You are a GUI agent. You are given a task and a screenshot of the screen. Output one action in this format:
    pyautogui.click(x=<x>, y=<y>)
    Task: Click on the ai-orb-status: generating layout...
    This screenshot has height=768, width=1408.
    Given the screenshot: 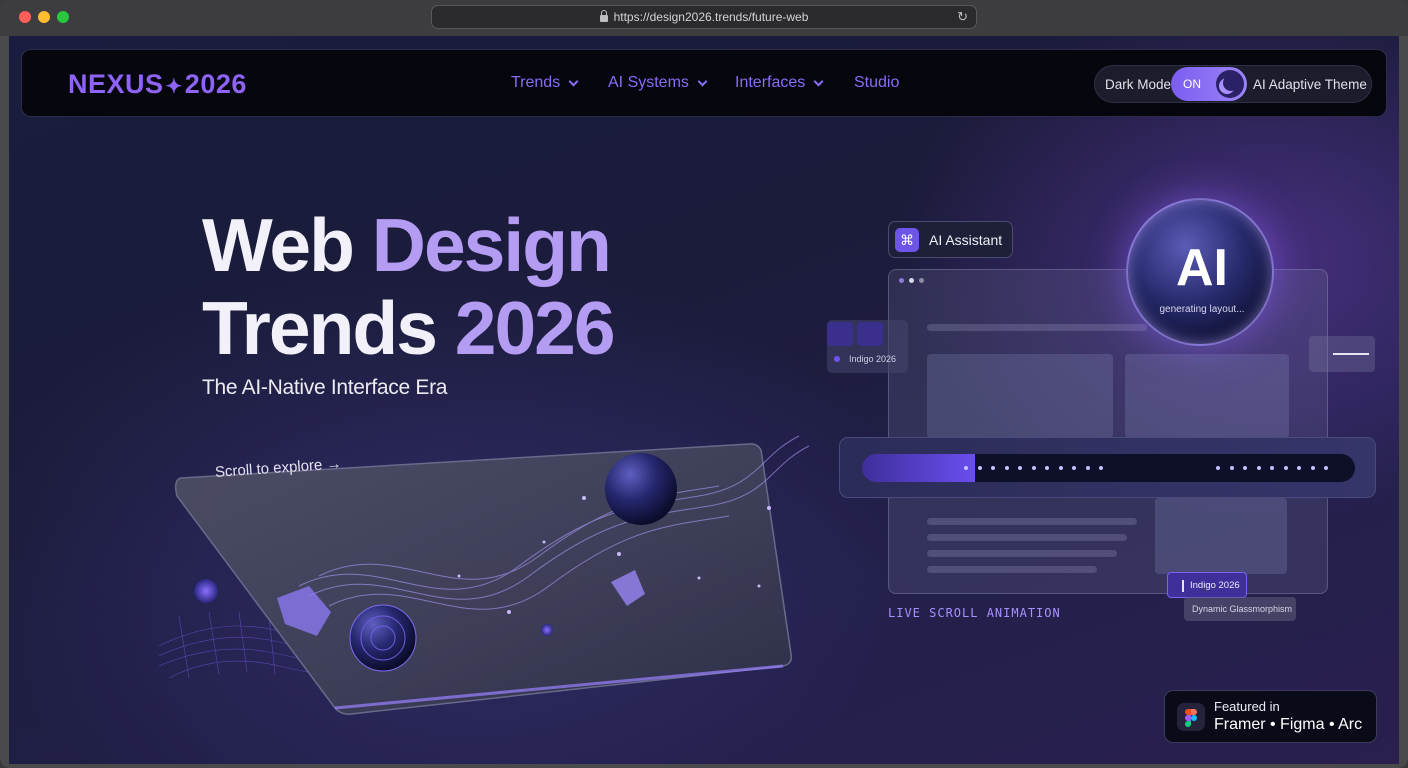 What is the action you would take?
    pyautogui.click(x=1202, y=309)
    